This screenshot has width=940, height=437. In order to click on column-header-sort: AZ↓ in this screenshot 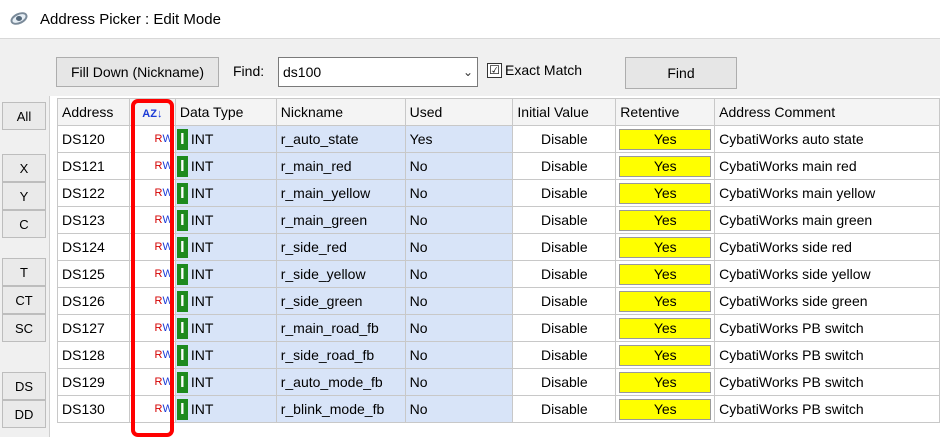, I will do `click(152, 112)`.